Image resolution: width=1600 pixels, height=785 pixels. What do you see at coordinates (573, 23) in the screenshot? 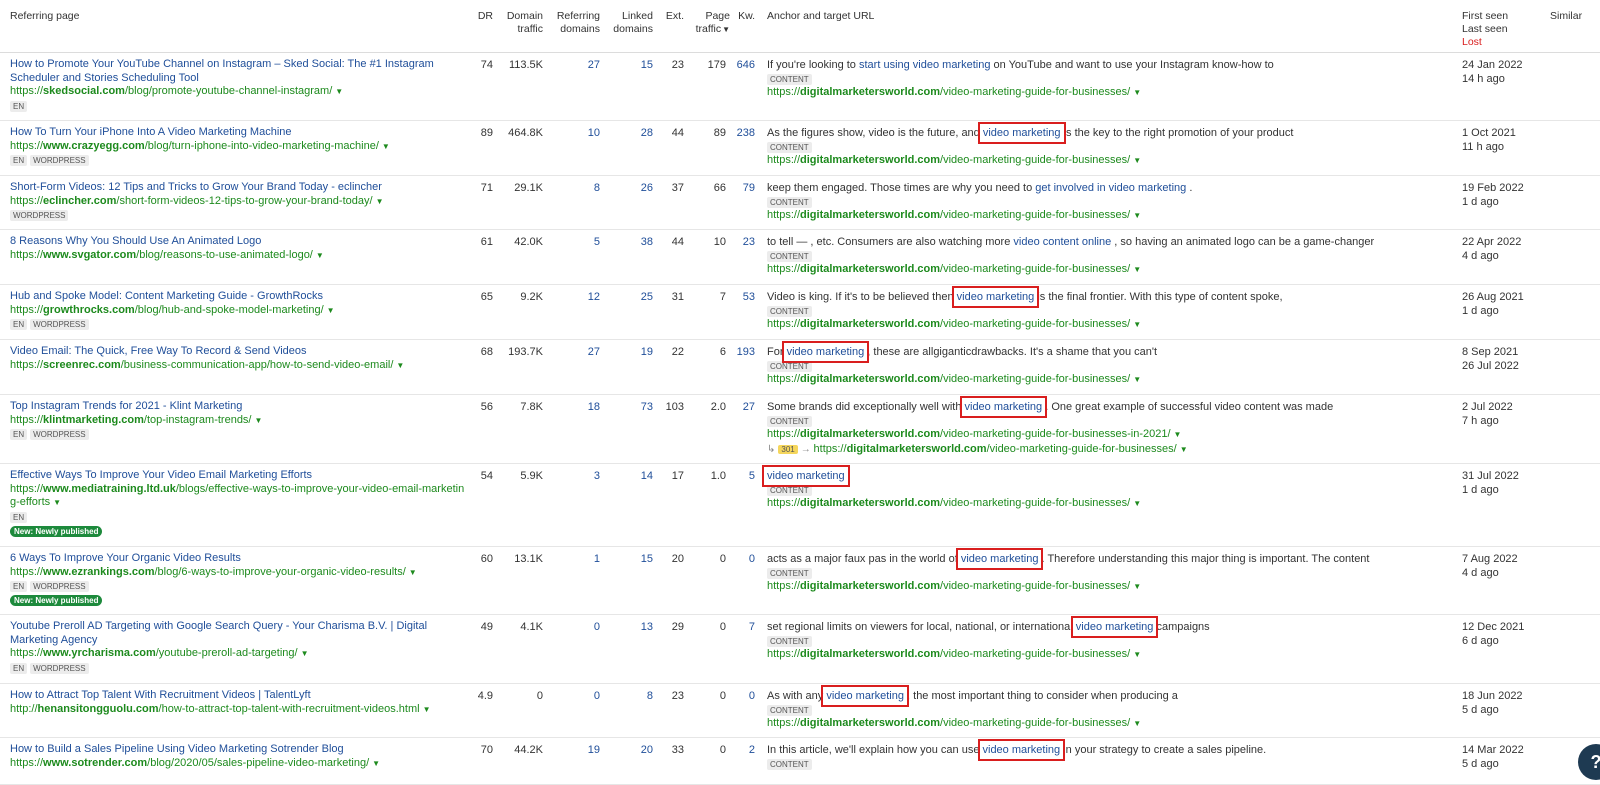
I see `col-referring-domains: Referring domains` at bounding box center [573, 23].